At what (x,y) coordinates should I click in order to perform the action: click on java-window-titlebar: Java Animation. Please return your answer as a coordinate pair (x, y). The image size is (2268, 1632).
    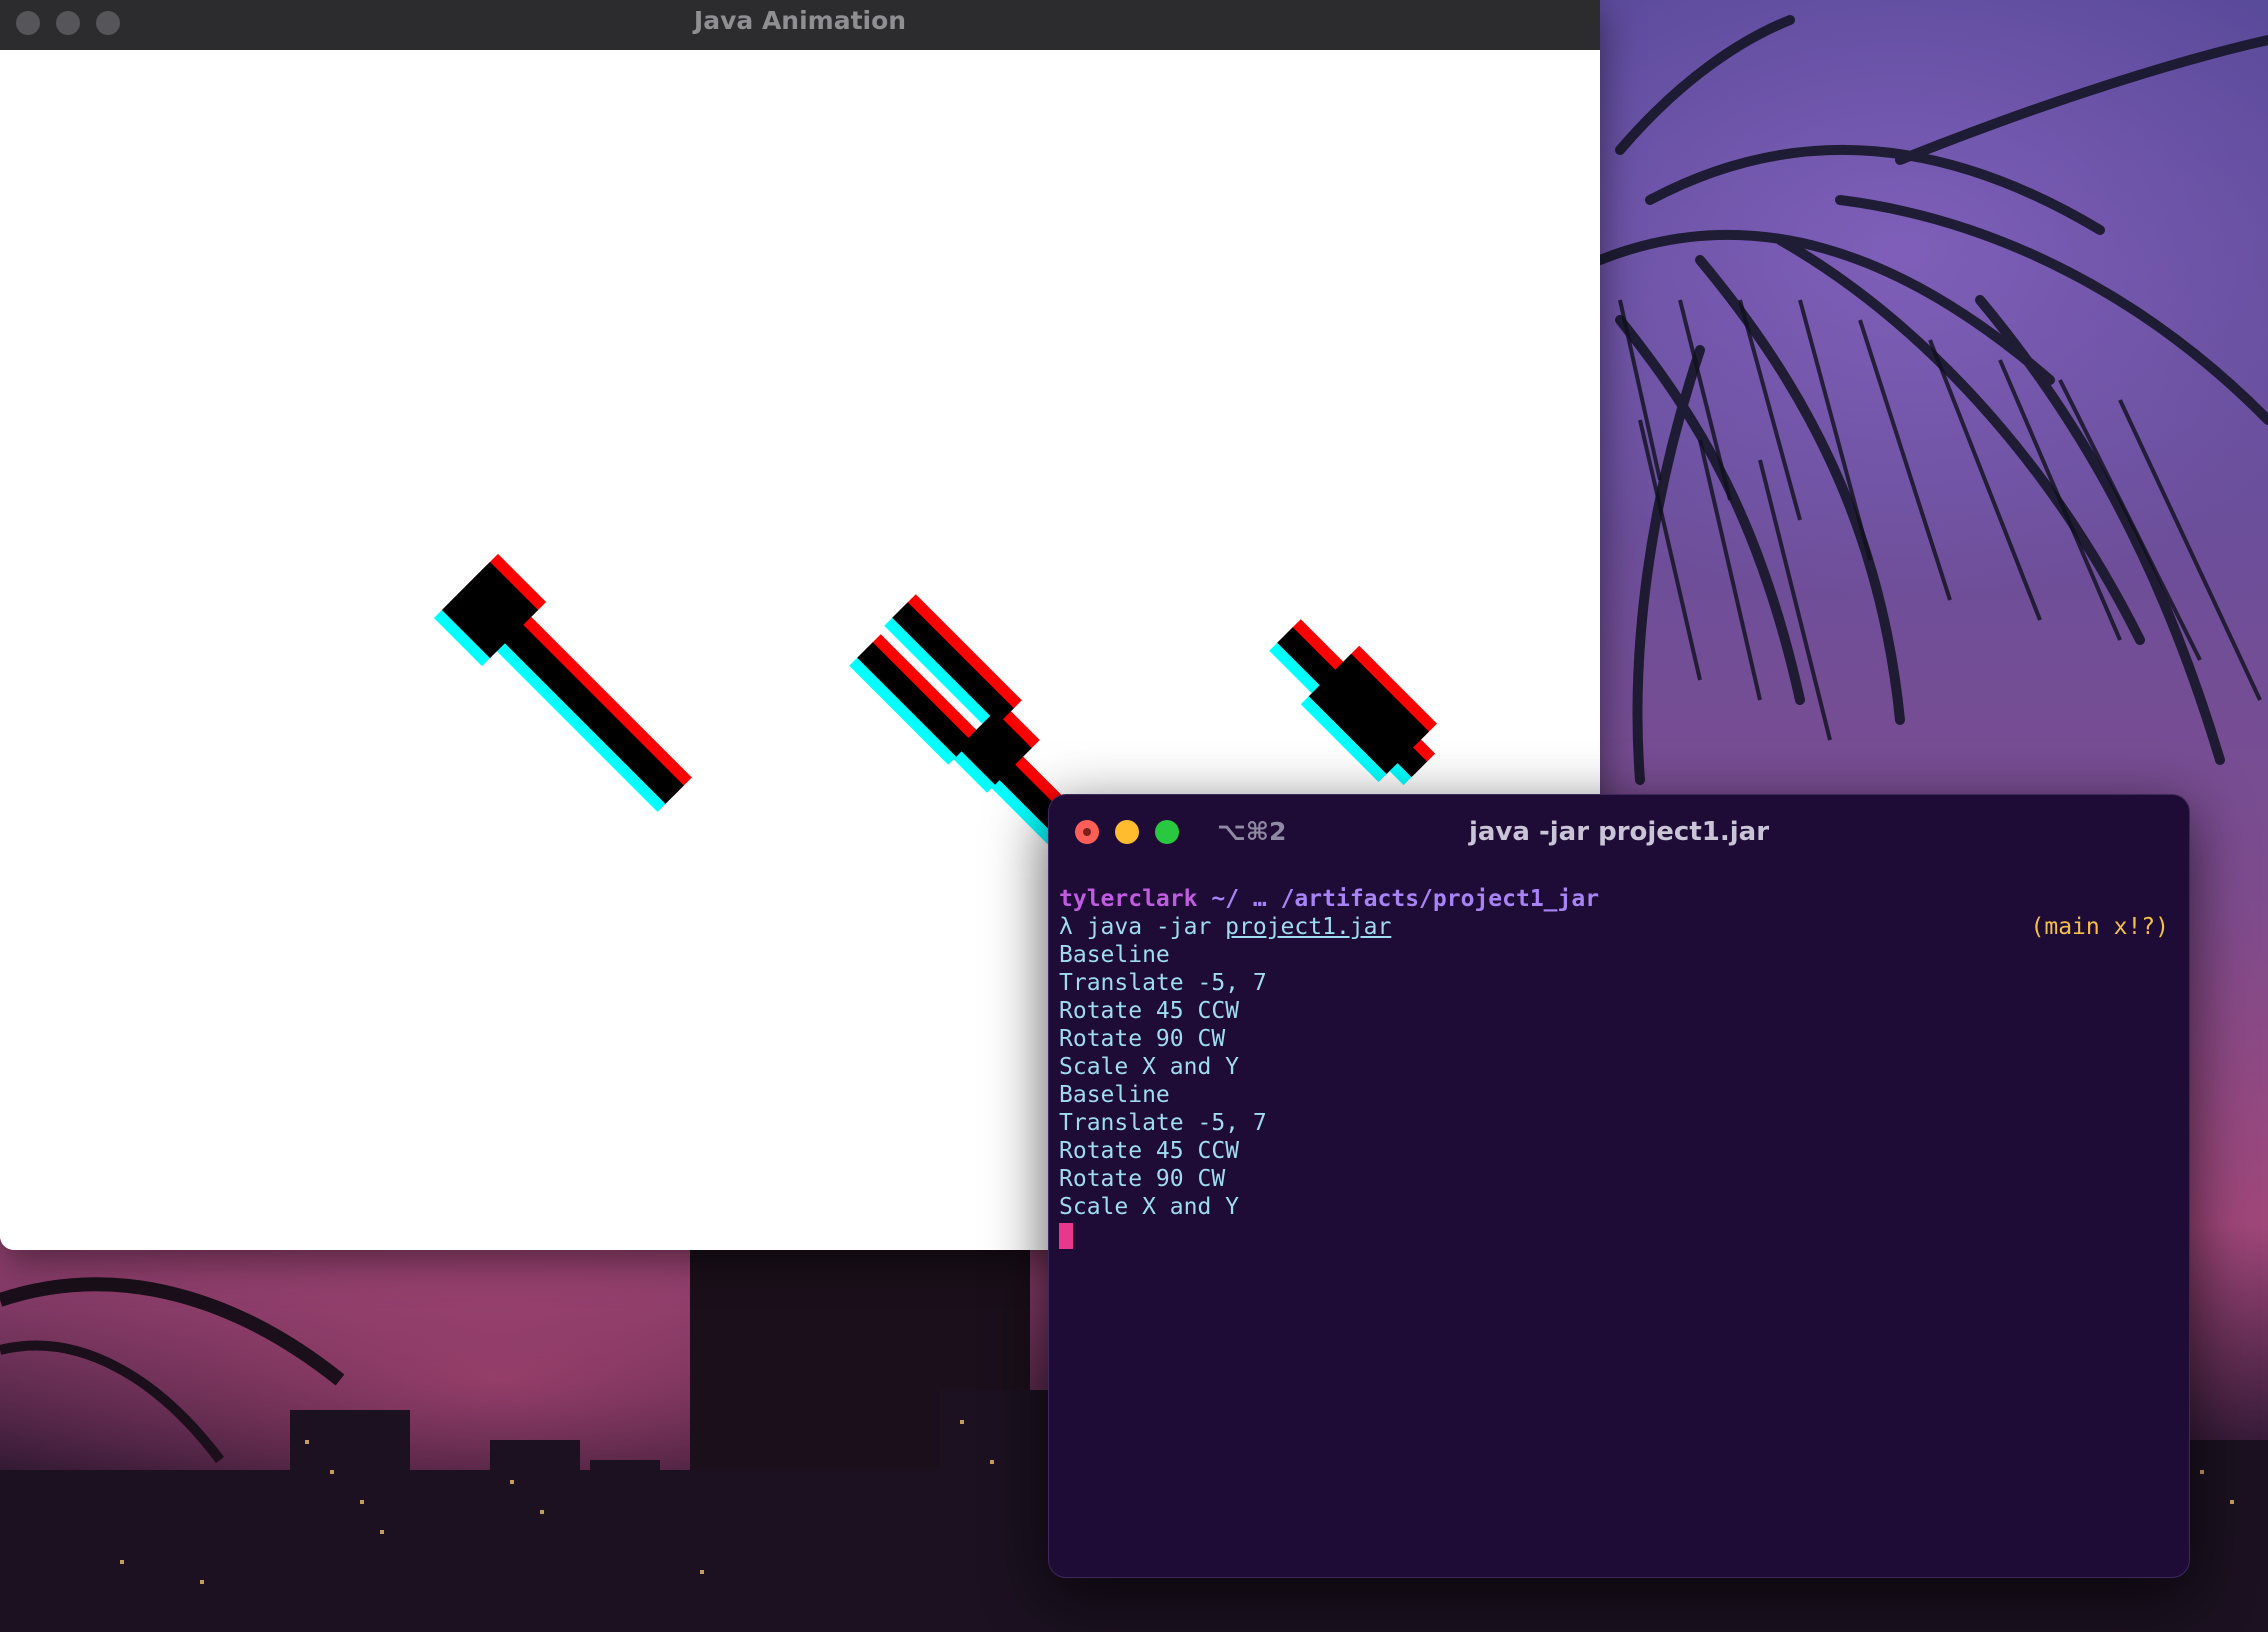
    Looking at the image, I should click on (800, 25).